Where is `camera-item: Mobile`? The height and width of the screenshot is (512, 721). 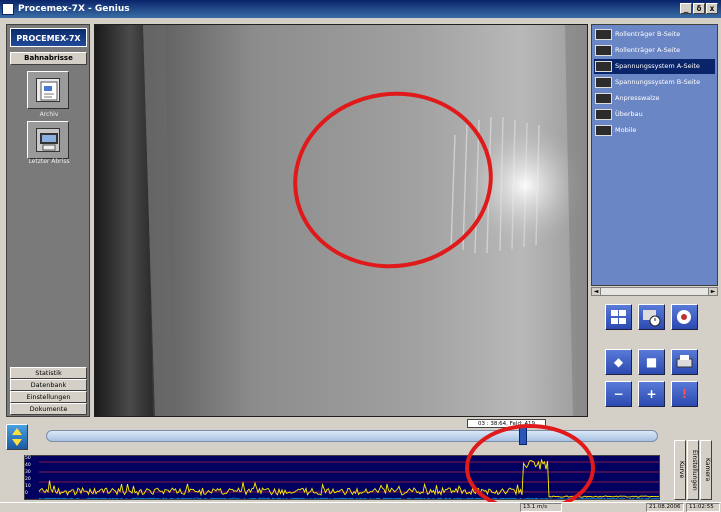
camera-item: Mobile is located at coordinates (654, 130).